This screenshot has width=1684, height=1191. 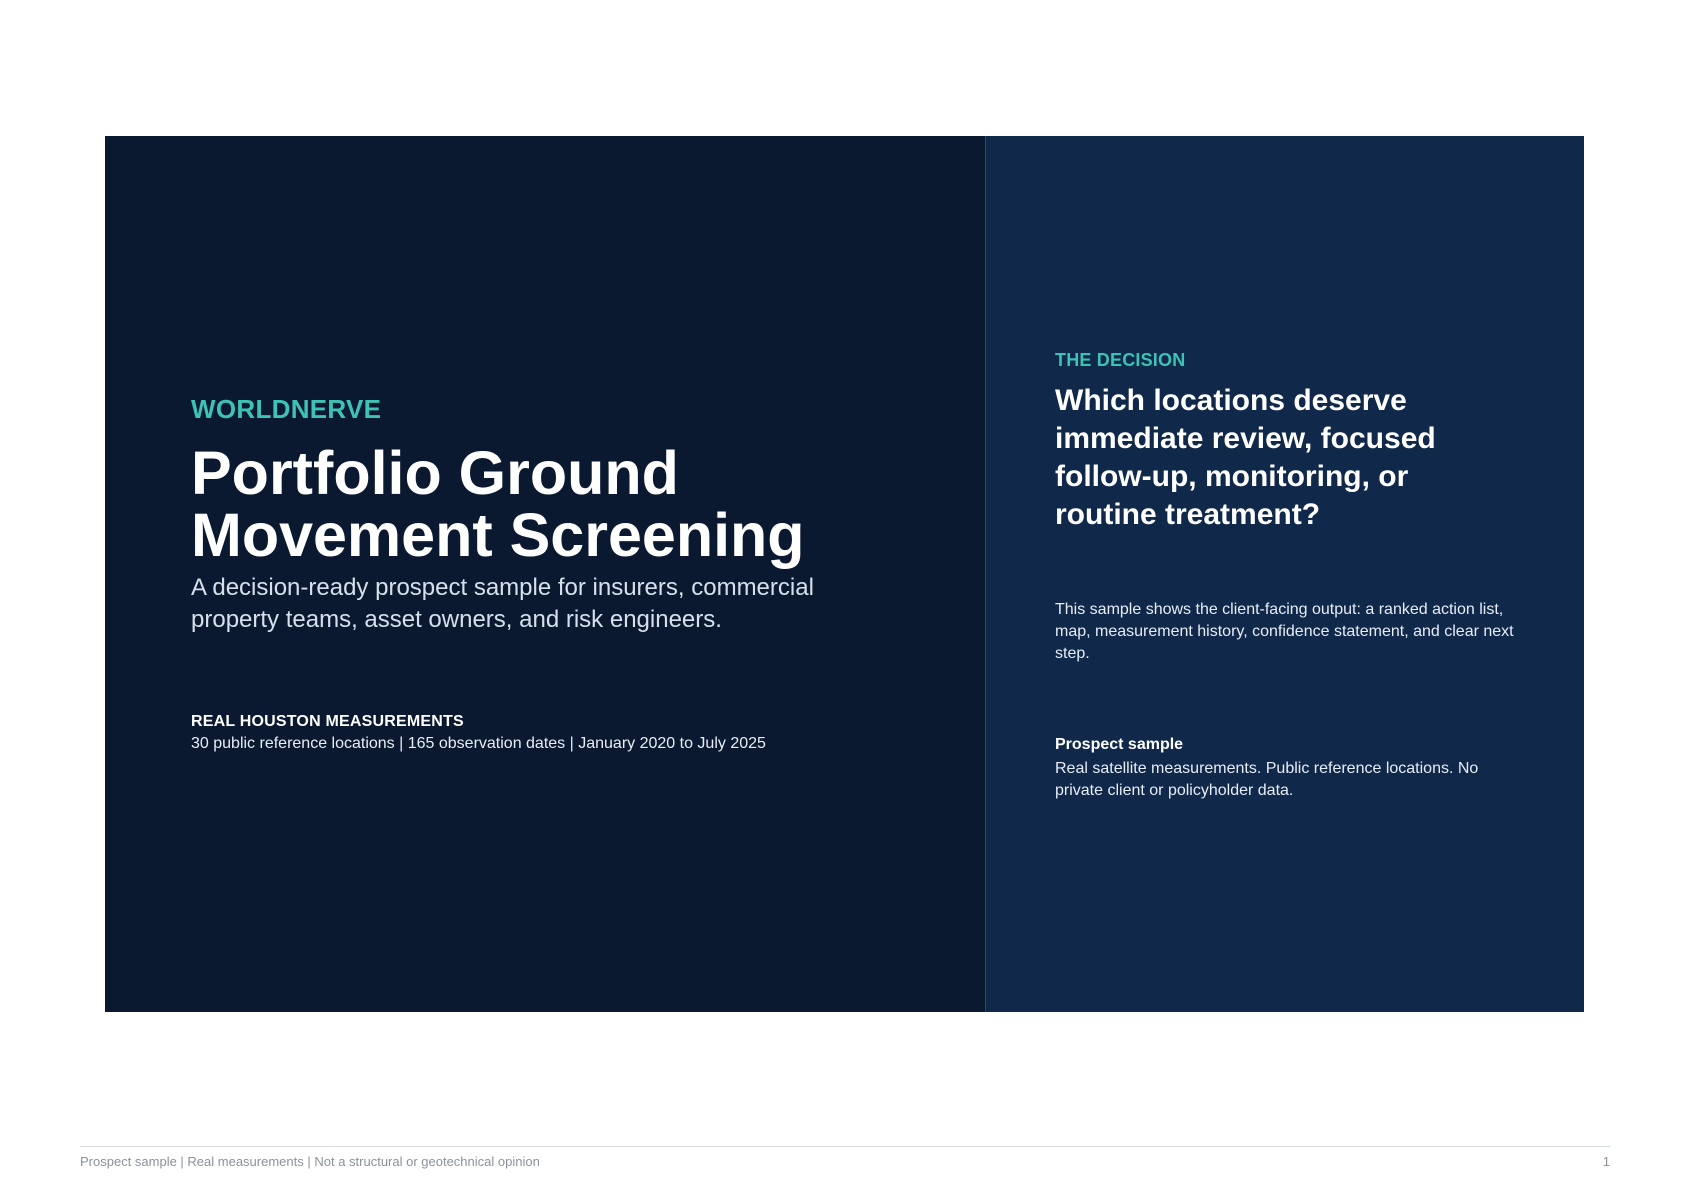 I want to click on footer-divider, so click(x=845, y=1146).